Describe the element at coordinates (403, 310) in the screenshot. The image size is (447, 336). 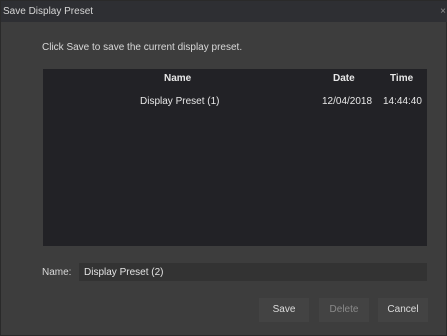
I see `cancel-button: Cancel` at that location.